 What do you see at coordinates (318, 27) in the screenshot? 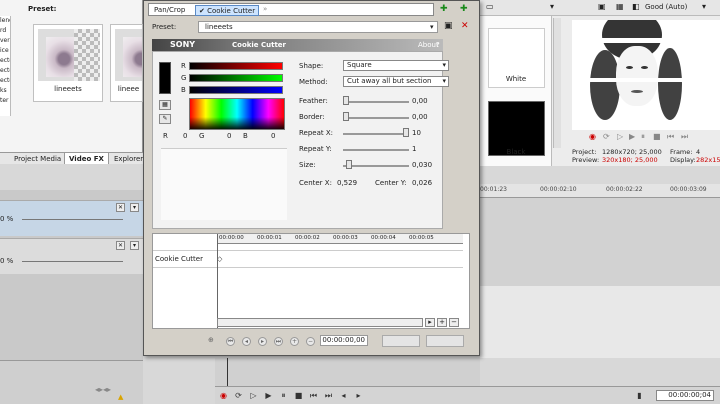
I see `preset-select: lineeets` at bounding box center [318, 27].